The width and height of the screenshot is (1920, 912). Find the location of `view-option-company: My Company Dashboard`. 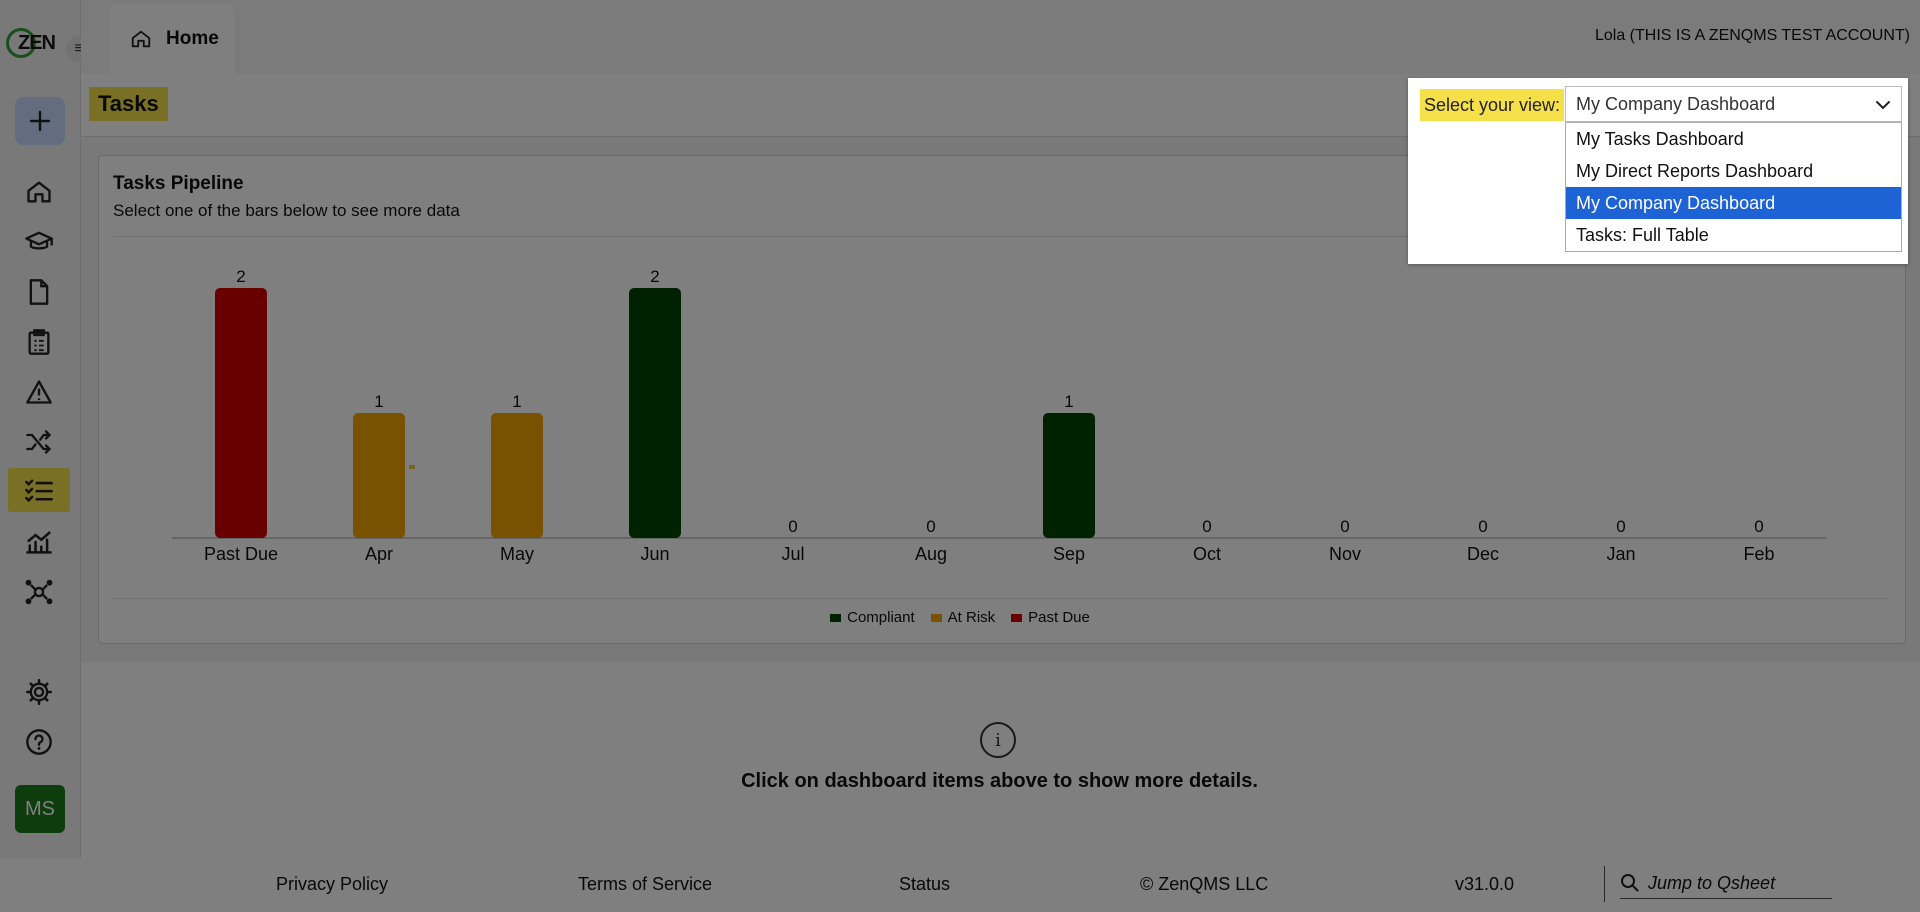

view-option-company: My Company Dashboard is located at coordinates (1733, 203).